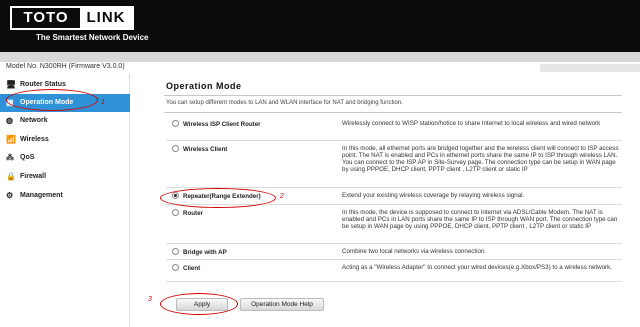 The width and height of the screenshot is (640, 327). Describe the element at coordinates (34, 120) in the screenshot. I see `sidebar-item-label: Network` at that location.